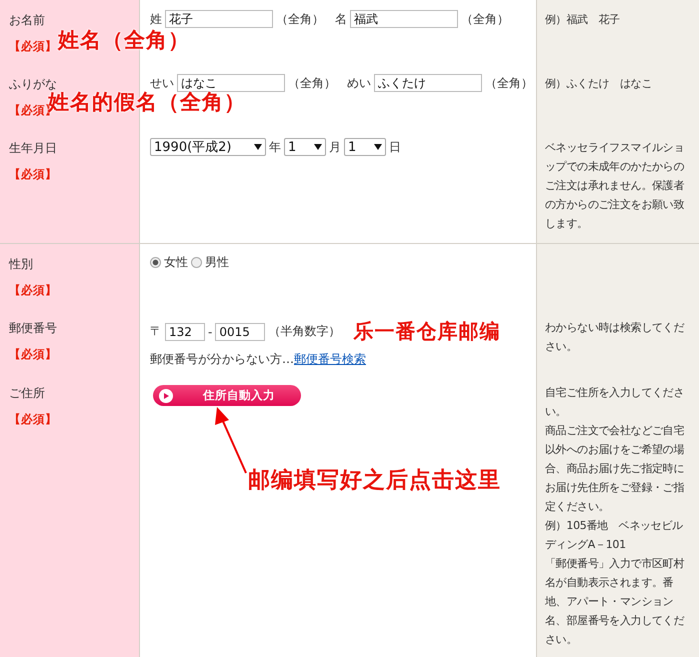 This screenshot has height=657, width=699. I want to click on radio-label: 男性, so click(217, 262).